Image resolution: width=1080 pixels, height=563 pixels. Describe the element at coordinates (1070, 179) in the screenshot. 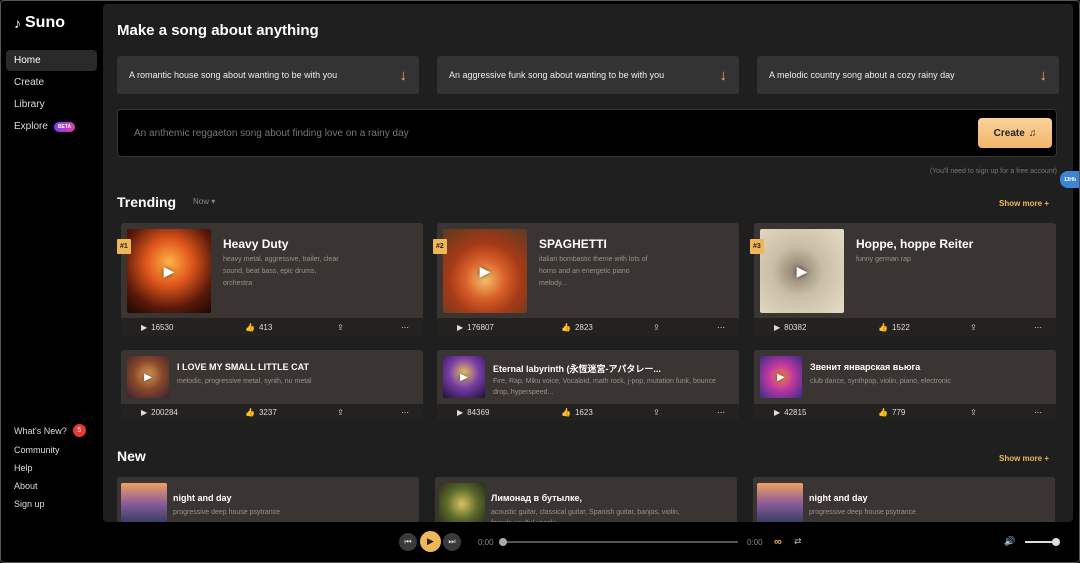

I see `side-pill-badge: 13Hb` at that location.